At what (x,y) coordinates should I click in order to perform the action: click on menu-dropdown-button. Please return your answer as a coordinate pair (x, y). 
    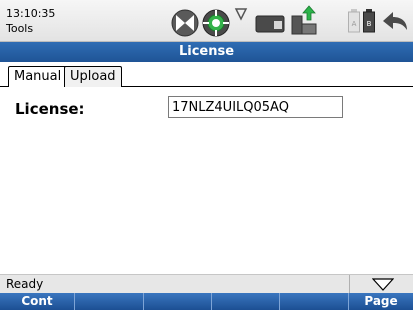
    Looking at the image, I should click on (381, 284).